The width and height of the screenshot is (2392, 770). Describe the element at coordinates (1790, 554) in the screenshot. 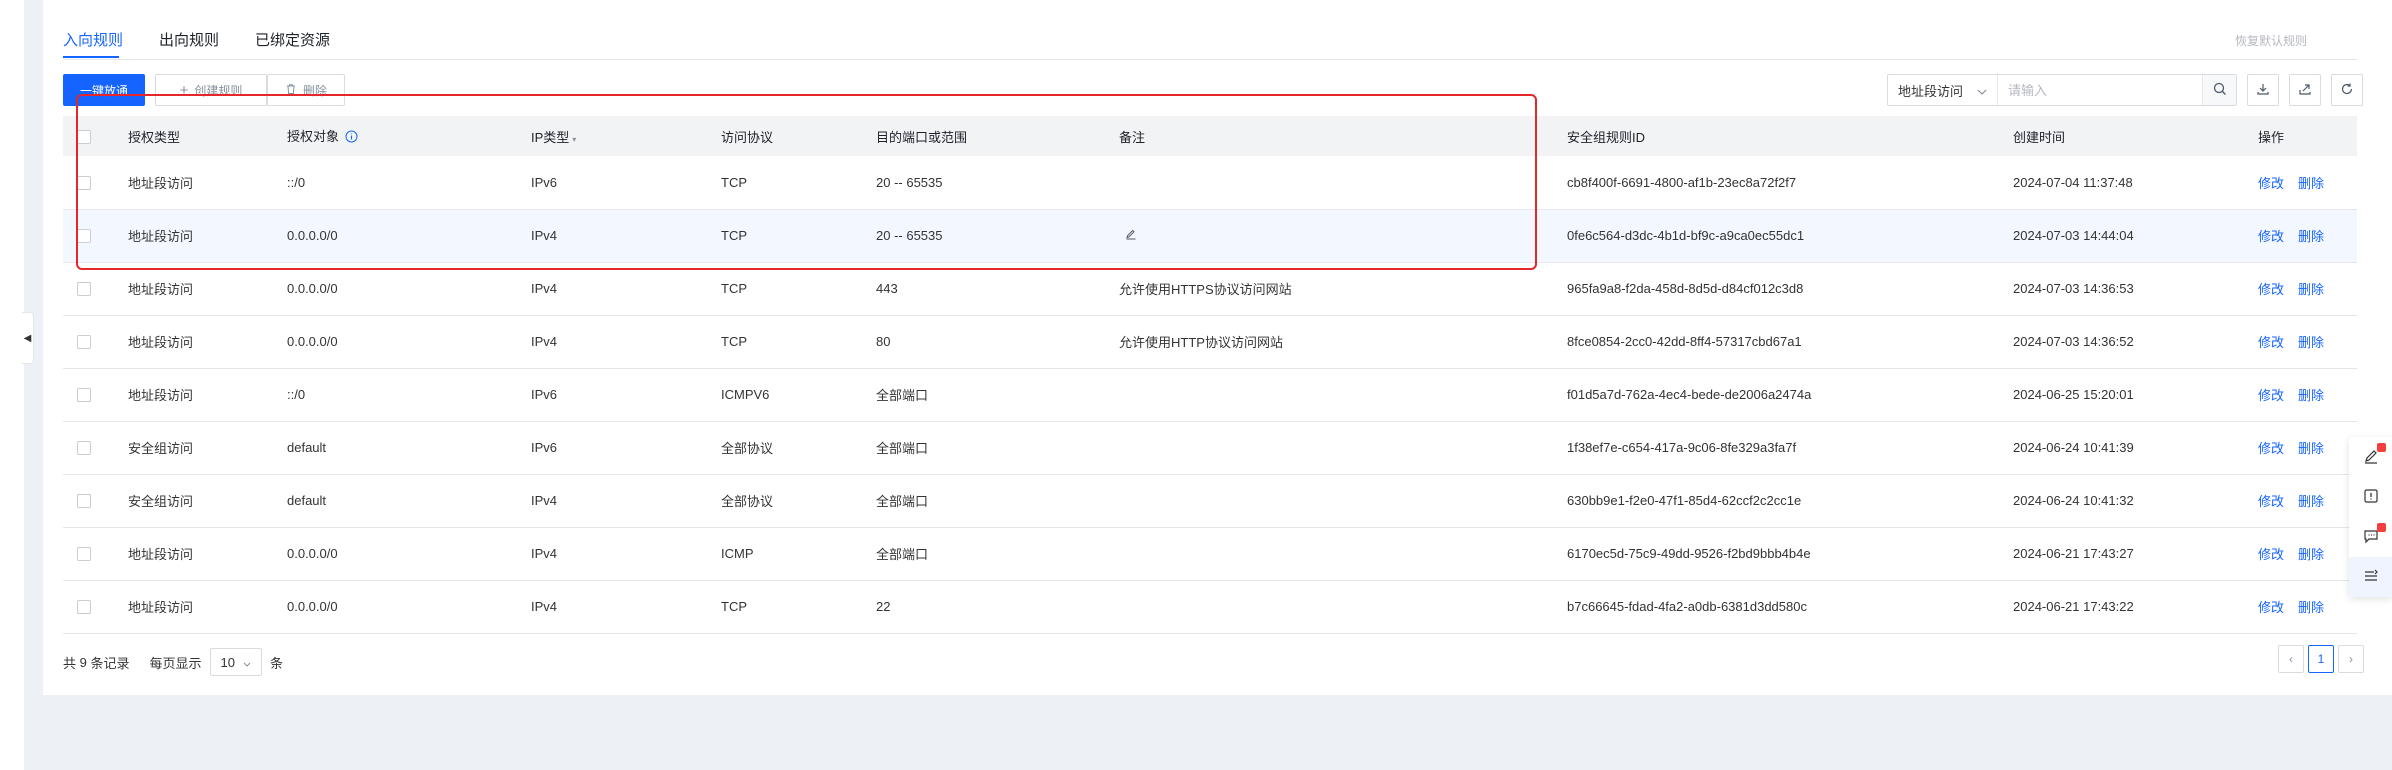

I see `cell-rule-id: 6170ec5d-75c9-49dd-9526-f2bd9bbb4b4e` at that location.